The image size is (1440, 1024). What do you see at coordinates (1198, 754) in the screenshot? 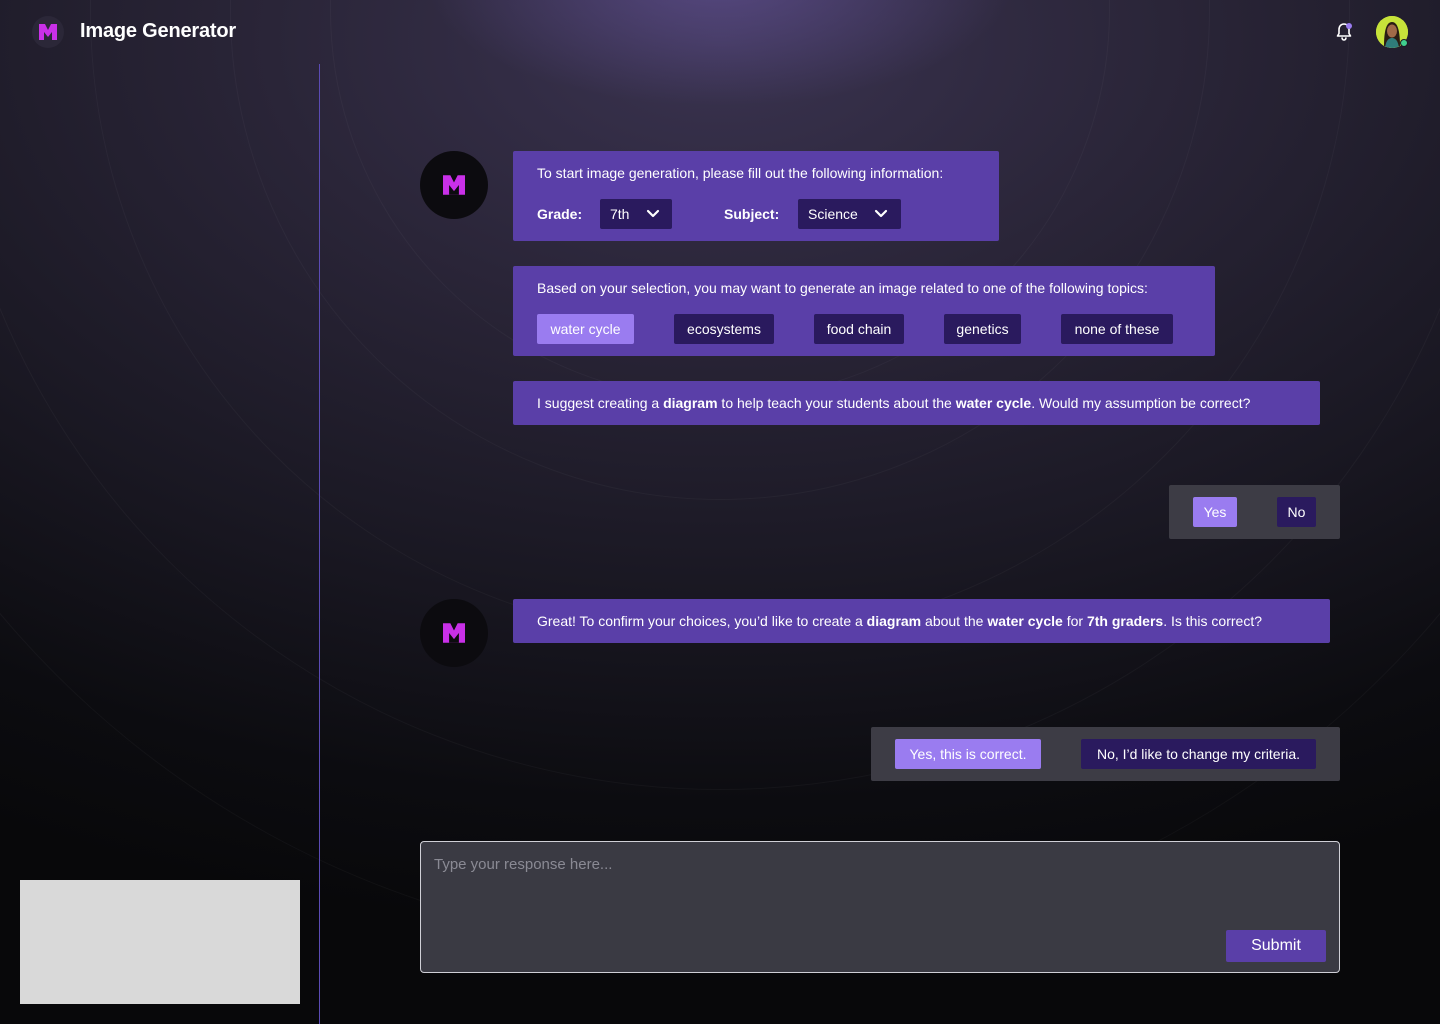
I see `change-criteria-button: No, I’d like to change my criteria.` at bounding box center [1198, 754].